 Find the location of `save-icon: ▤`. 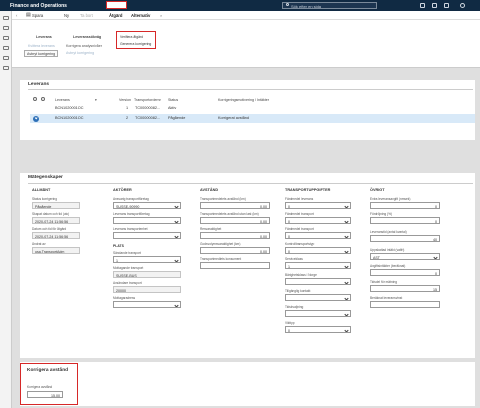

save-icon: ▤ is located at coordinates (28, 15).